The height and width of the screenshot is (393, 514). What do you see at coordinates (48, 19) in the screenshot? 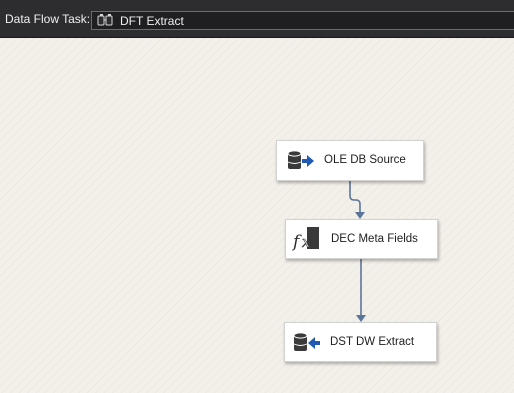
I see `data-flow-task-label: Data Flow Task:` at bounding box center [48, 19].